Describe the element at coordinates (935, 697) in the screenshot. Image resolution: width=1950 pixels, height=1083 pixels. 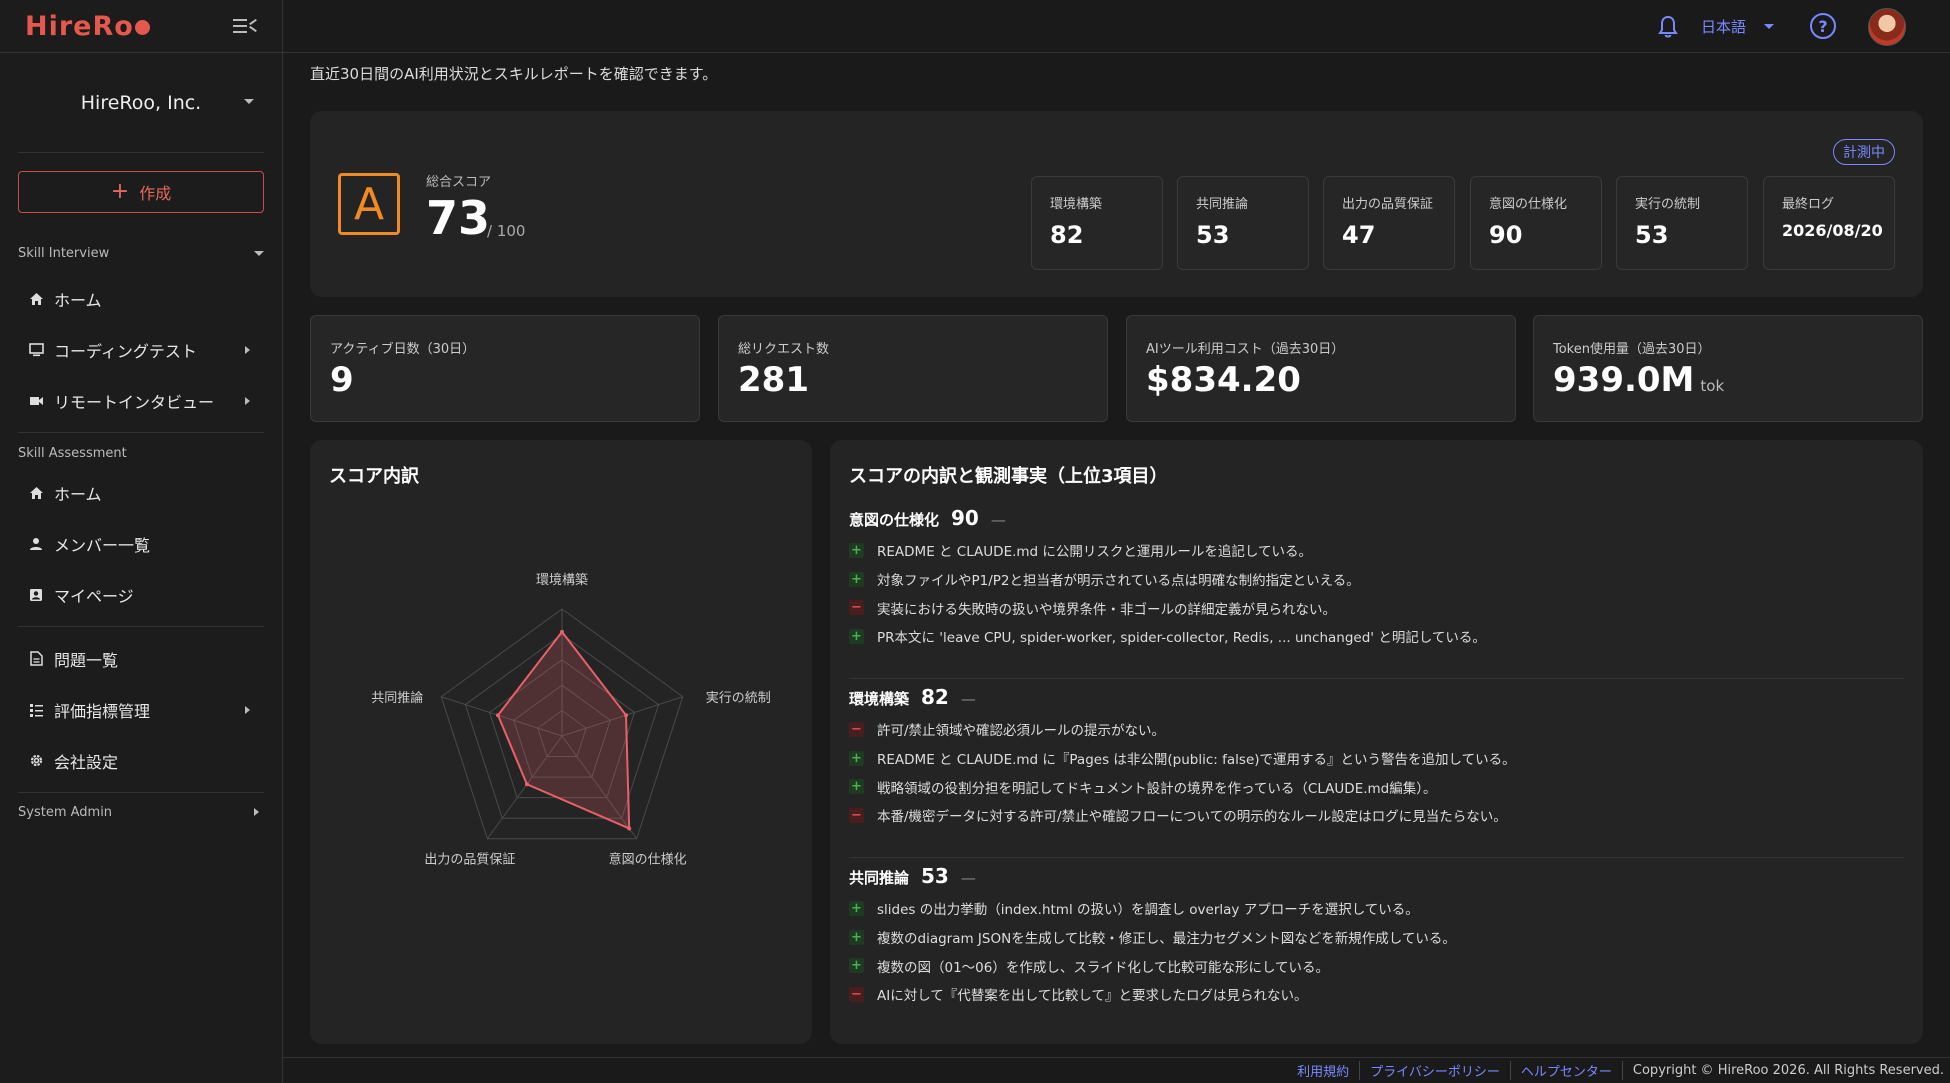
I see `observation-score: 82` at that location.